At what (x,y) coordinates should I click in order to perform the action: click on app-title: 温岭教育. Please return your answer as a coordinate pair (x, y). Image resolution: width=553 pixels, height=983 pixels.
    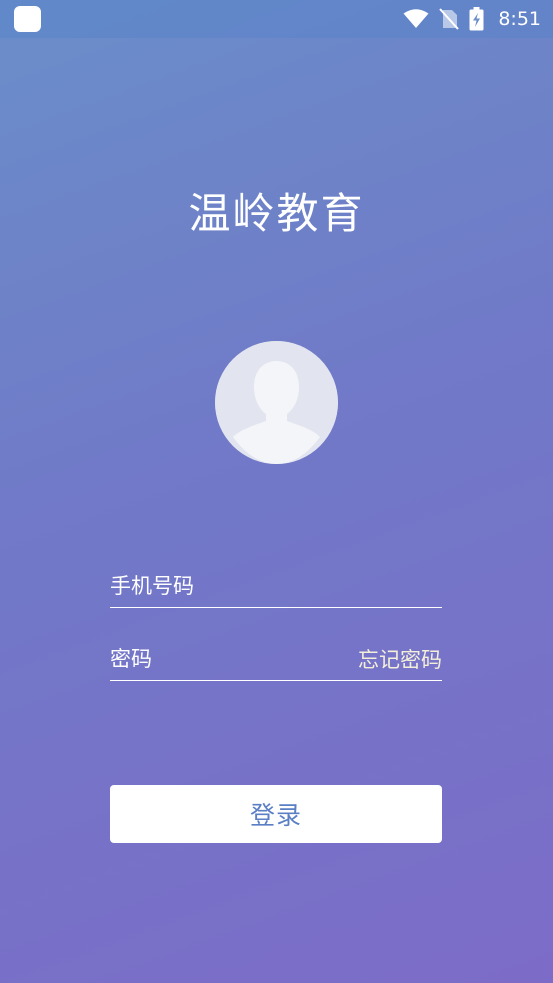
    Looking at the image, I should click on (276, 213).